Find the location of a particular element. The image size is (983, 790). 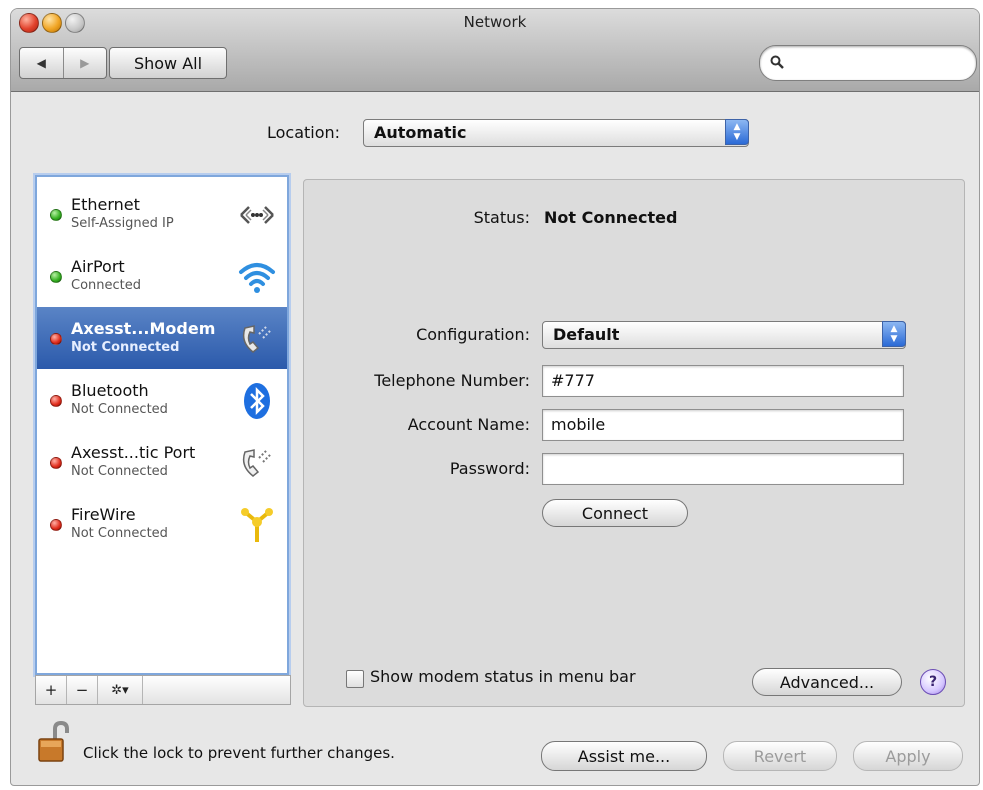

service-name: Bluetooth is located at coordinates (110, 390).